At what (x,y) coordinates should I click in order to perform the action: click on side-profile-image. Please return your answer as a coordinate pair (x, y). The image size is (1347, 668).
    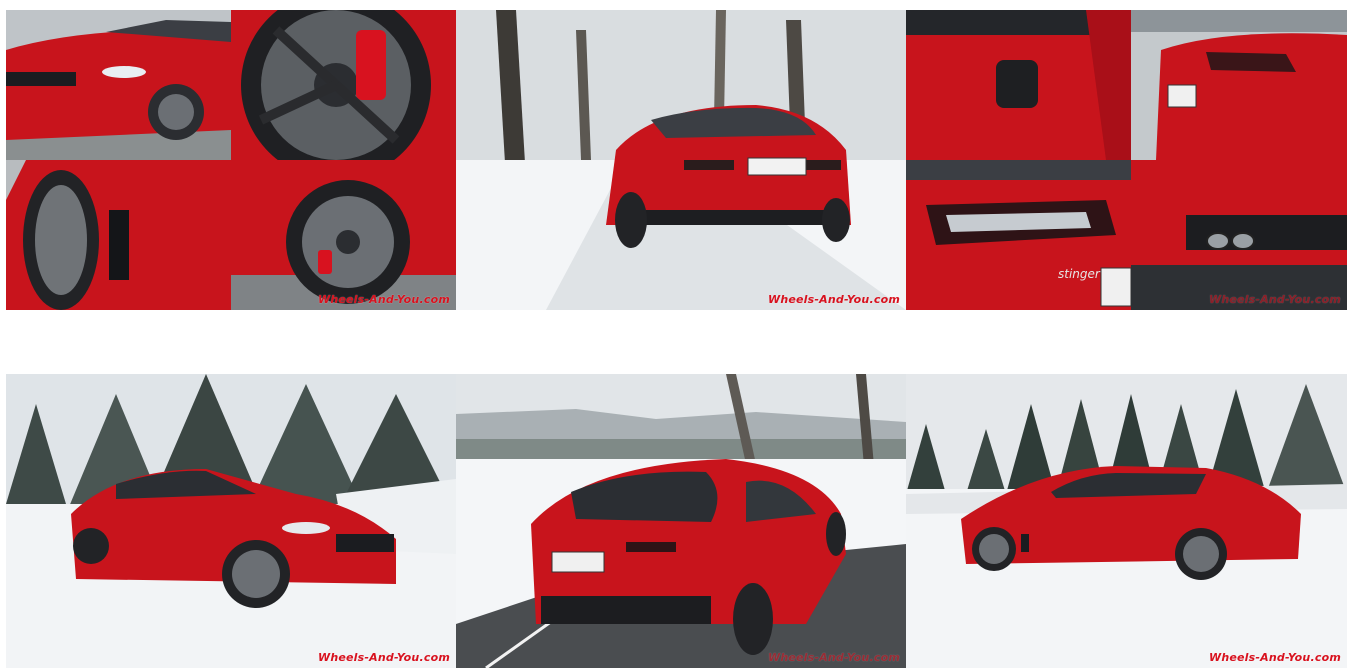
    Looking at the image, I should click on (1126, 521).